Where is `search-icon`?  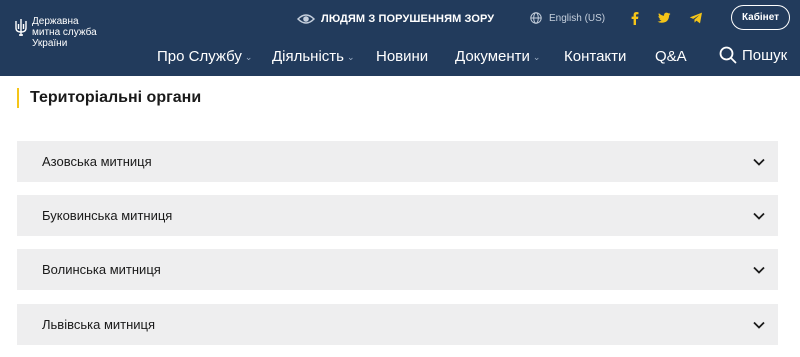 search-icon is located at coordinates (728, 55).